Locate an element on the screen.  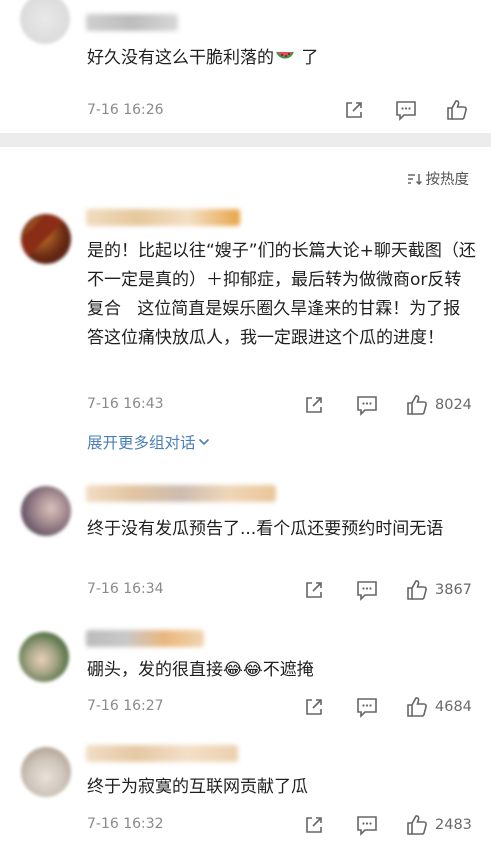
comment-time: 7-16 16:32 is located at coordinates (125, 824).